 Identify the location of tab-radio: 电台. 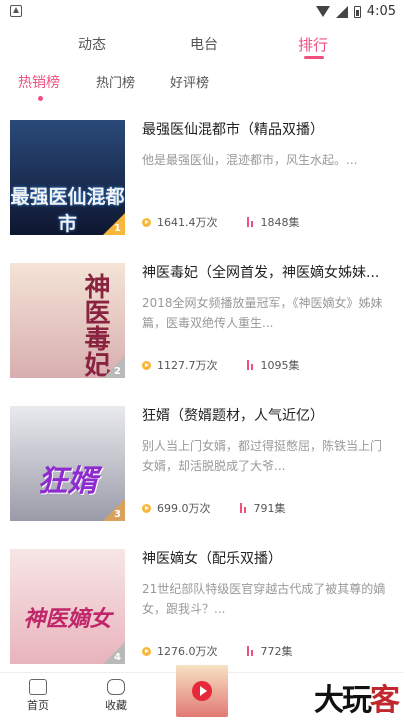
(204, 44).